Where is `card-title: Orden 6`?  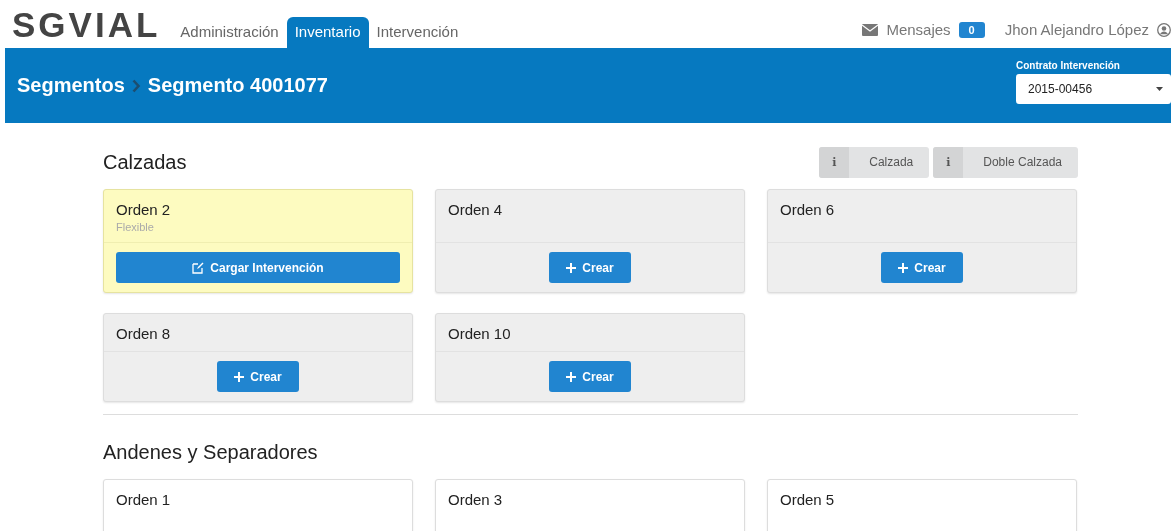
card-title: Orden 6 is located at coordinates (808, 209).